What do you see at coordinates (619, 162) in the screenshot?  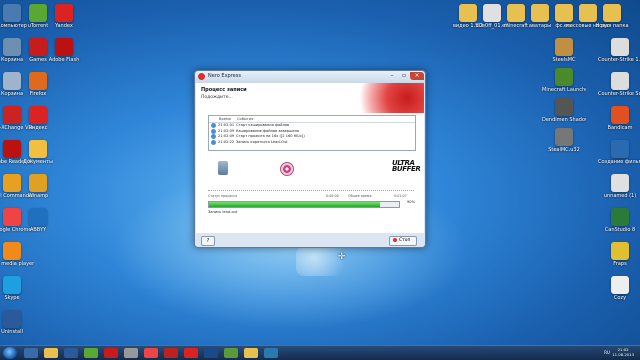 I see `shortcut-label: Создание фильма` at bounding box center [619, 162].